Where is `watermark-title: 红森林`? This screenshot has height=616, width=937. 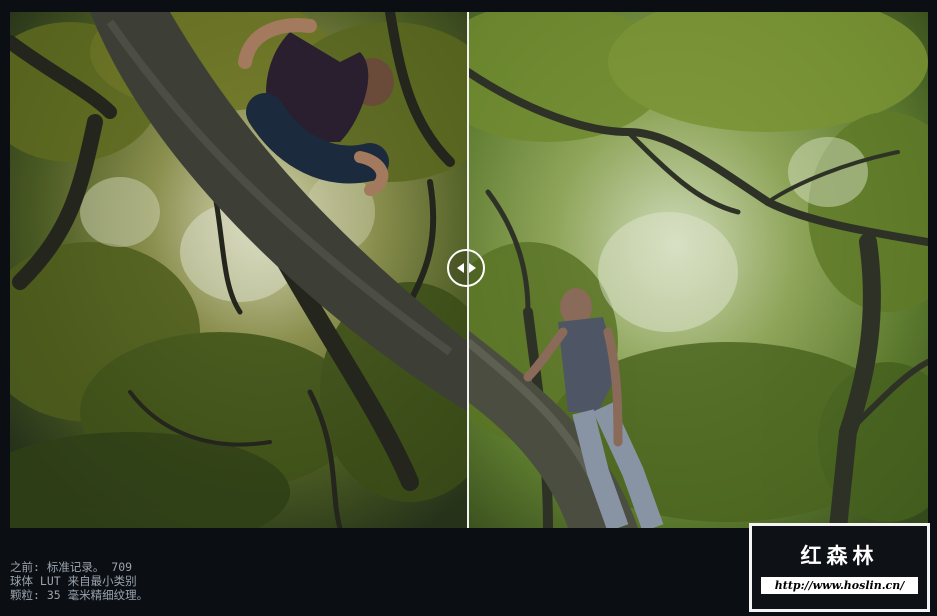
watermark-title: 红森林 is located at coordinates (839, 556).